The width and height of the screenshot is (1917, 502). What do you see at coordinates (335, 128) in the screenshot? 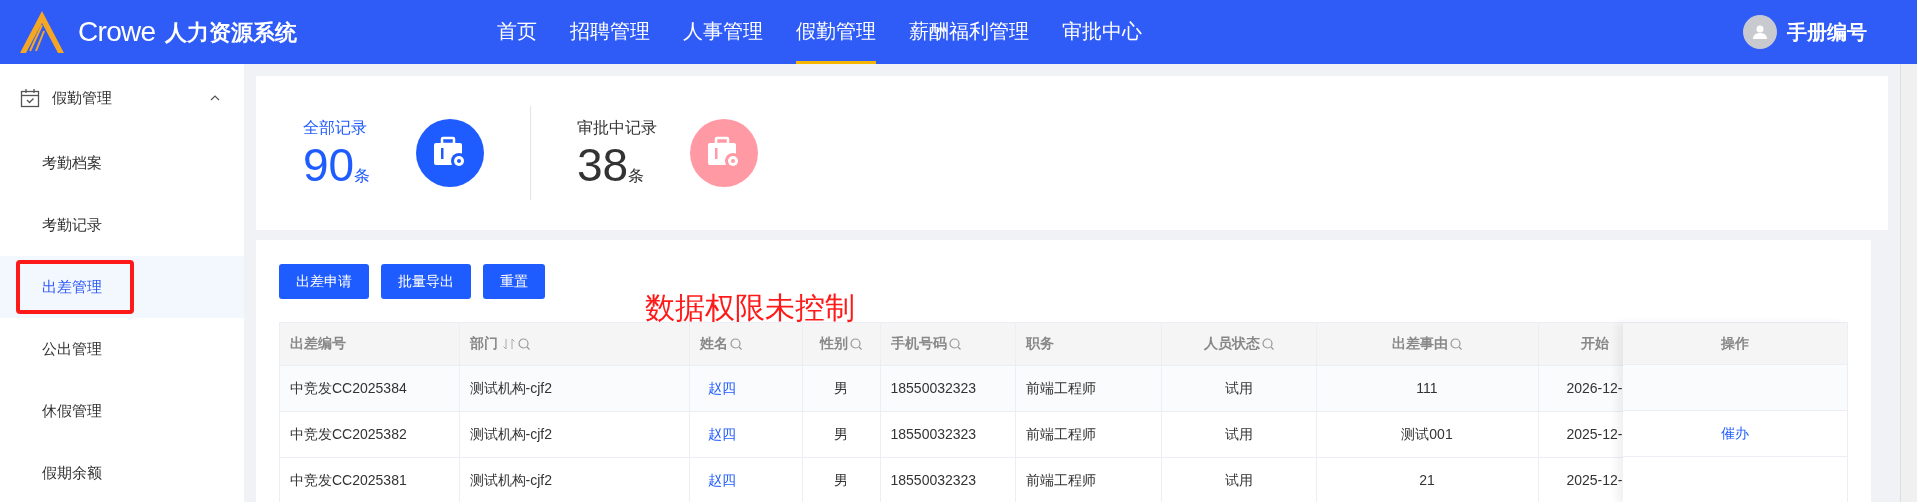
I see `stat-label: 全部记录` at bounding box center [335, 128].